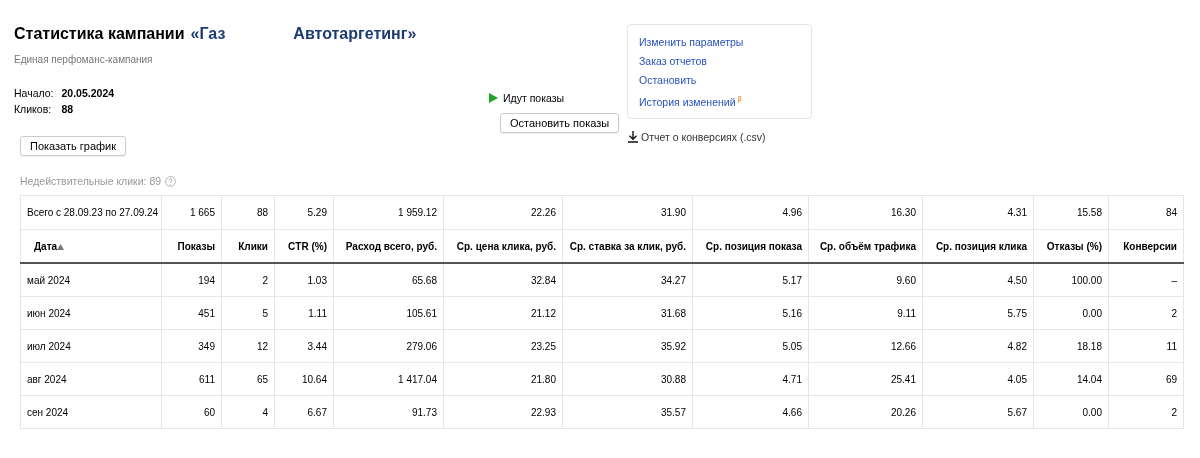 This screenshot has width=1200, height=458. I want to click on table-cell: 1 417.04, so click(388, 379).